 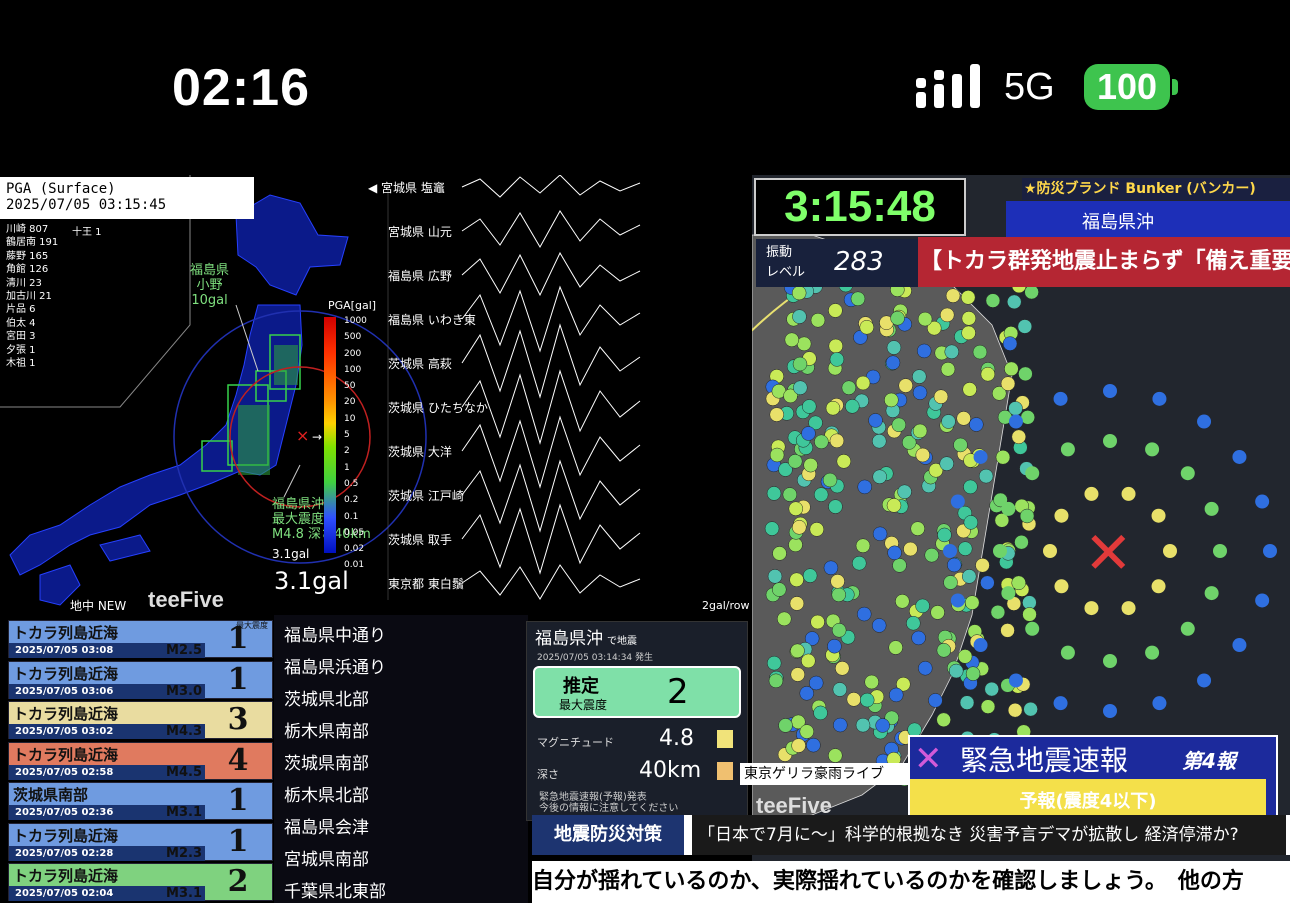 What do you see at coordinates (335, 636) in the screenshot?
I see `region-item: 福島県中通り` at bounding box center [335, 636].